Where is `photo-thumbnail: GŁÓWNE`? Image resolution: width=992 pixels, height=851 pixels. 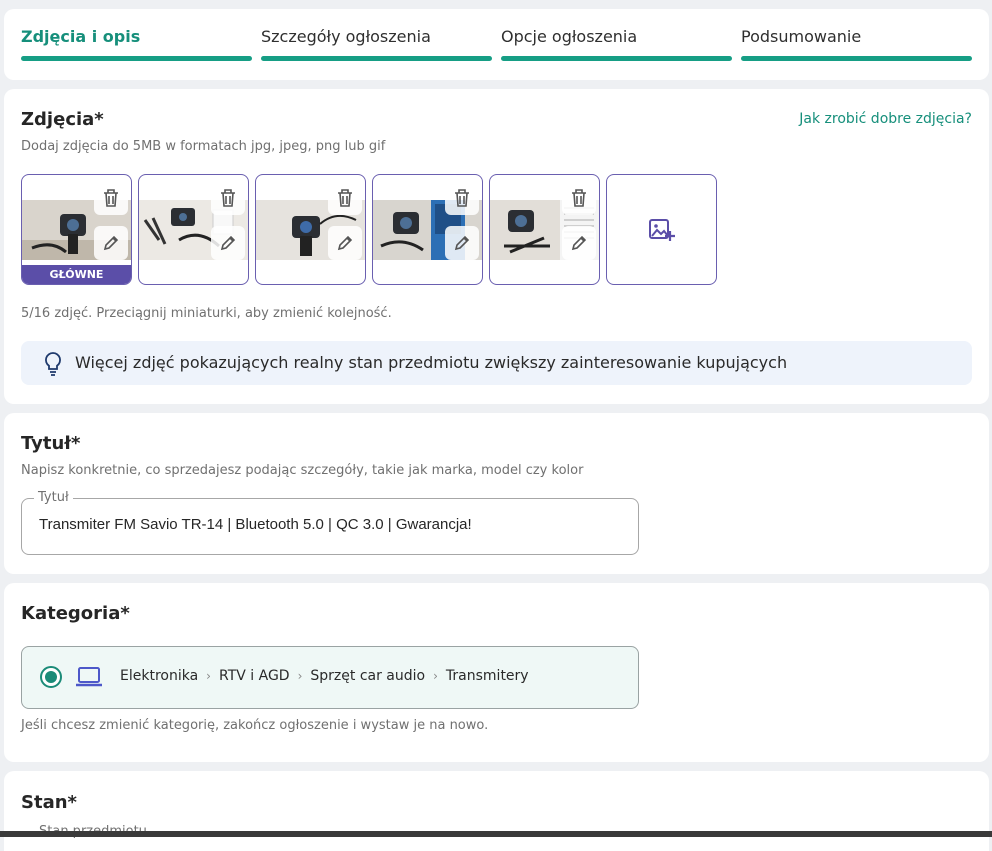
photo-thumbnail: GŁÓWNE is located at coordinates (76, 229).